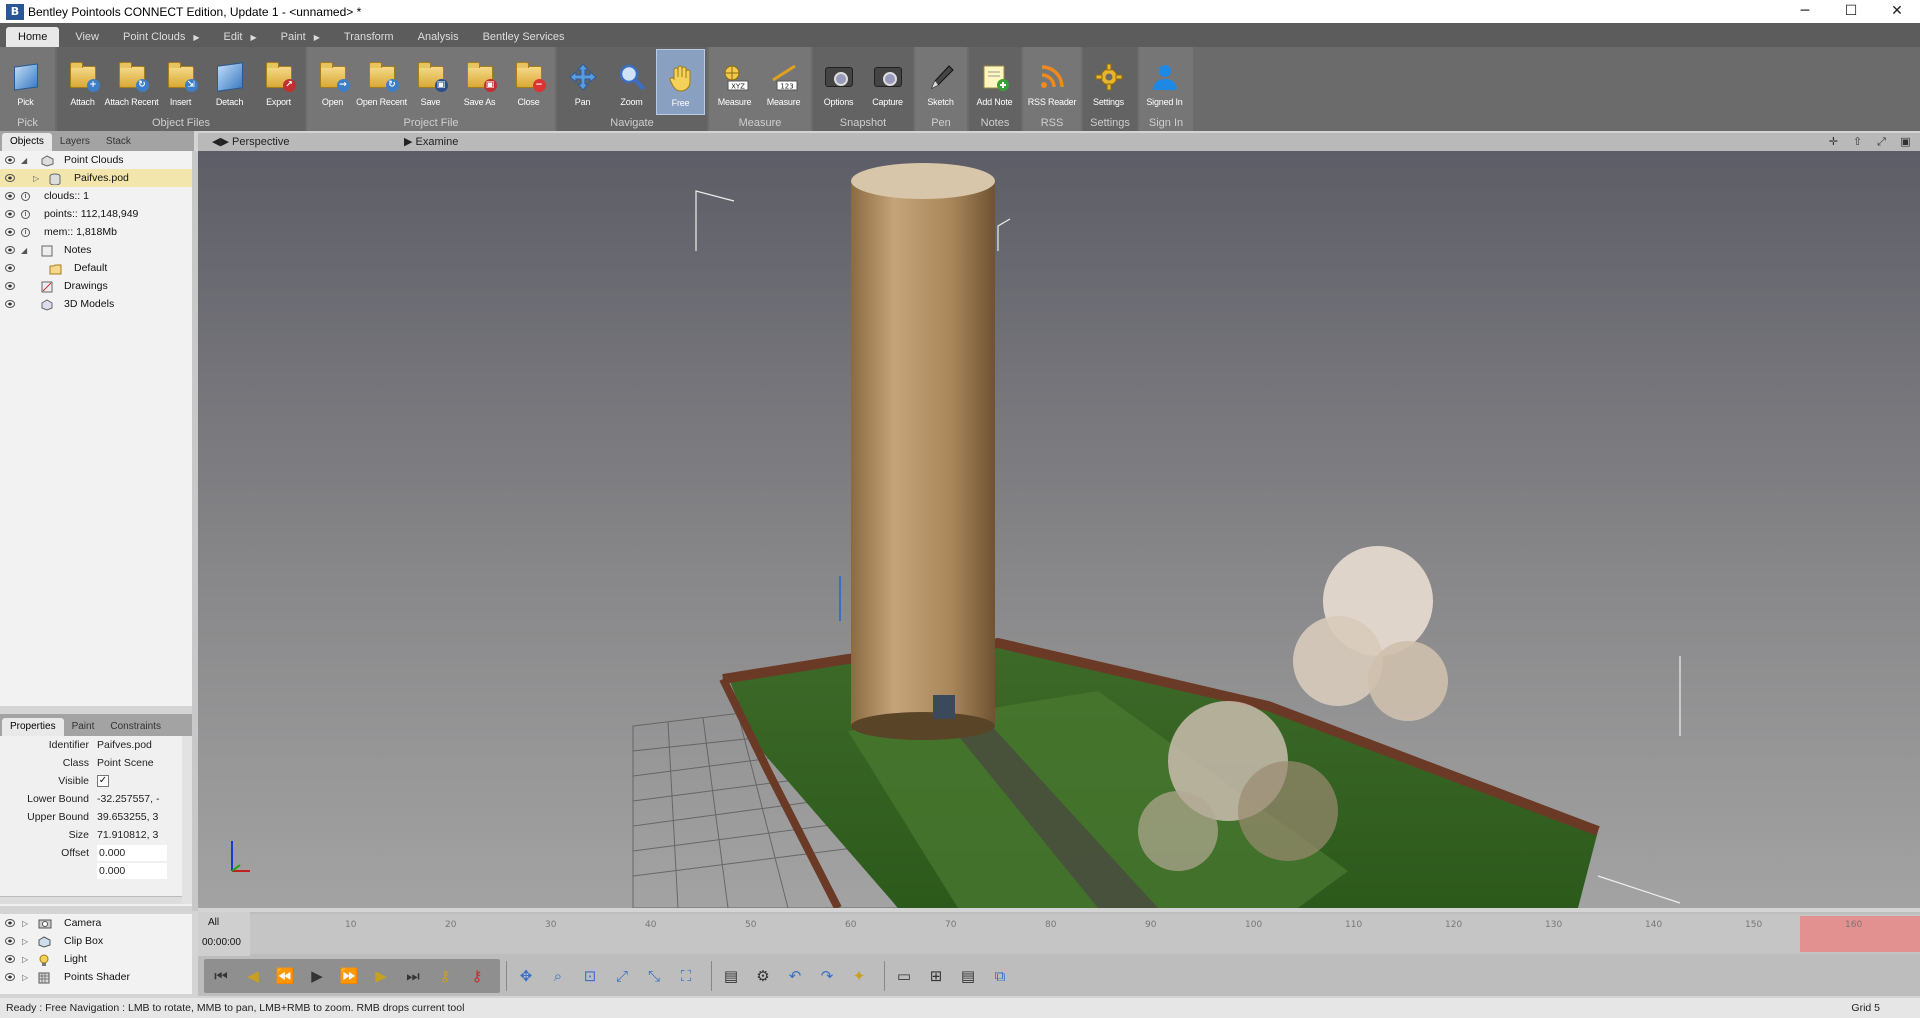 The height and width of the screenshot is (1018, 1920). I want to click on save-button: ▣ Save, so click(430, 82).